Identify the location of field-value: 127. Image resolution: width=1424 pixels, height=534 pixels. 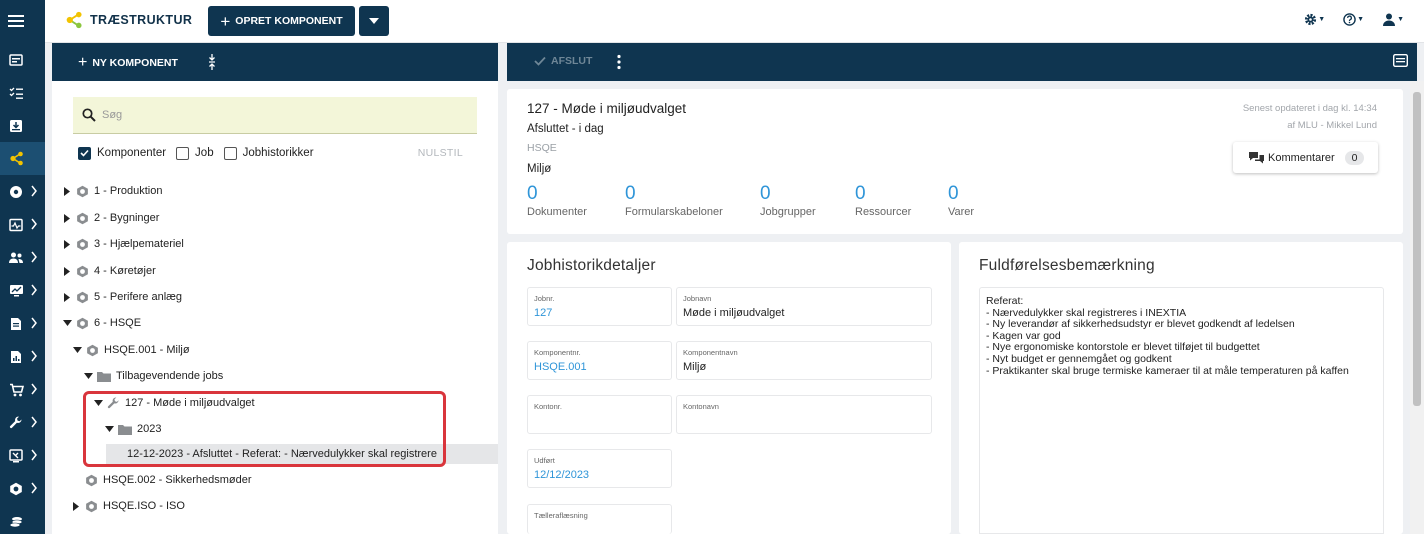
(543, 313).